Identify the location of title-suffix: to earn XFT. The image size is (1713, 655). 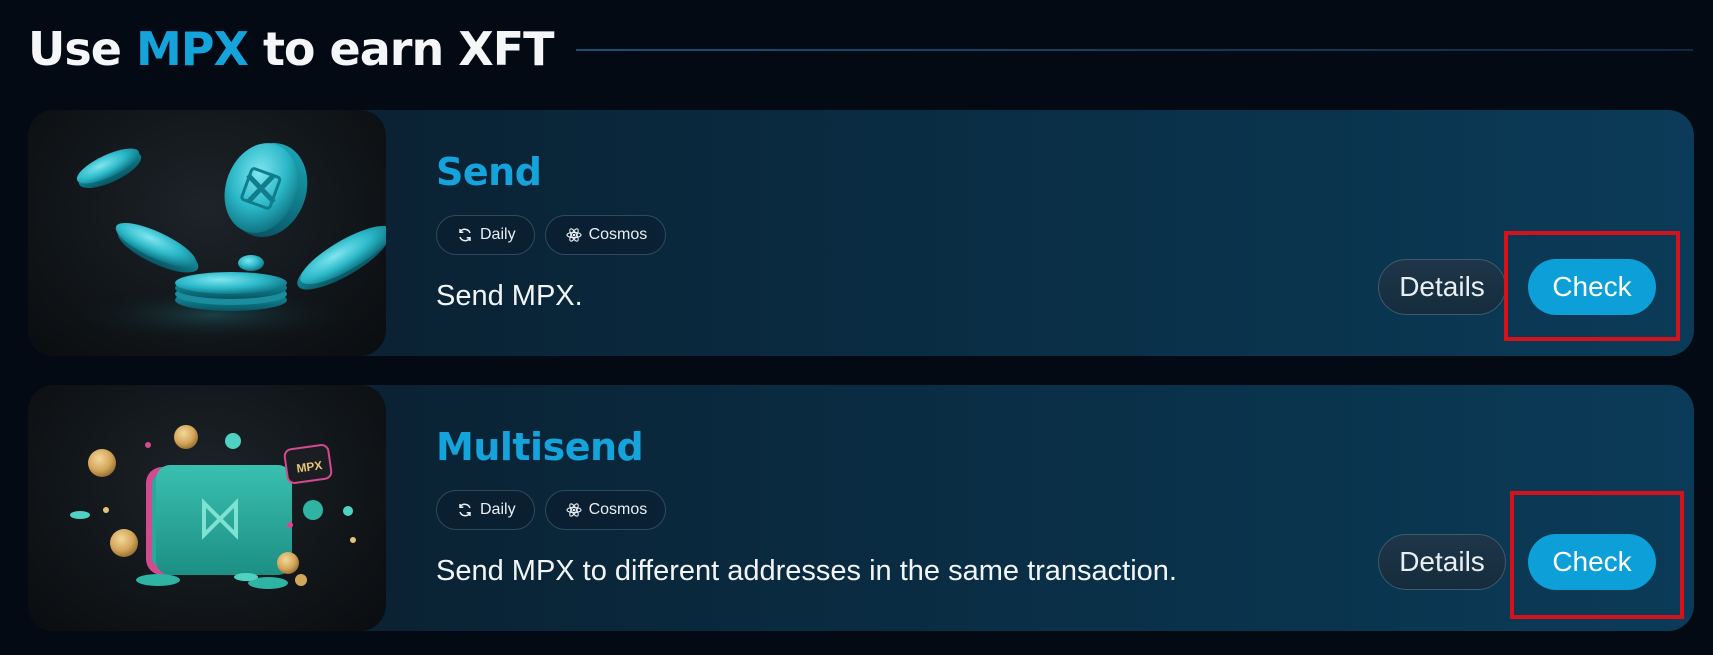
(408, 49).